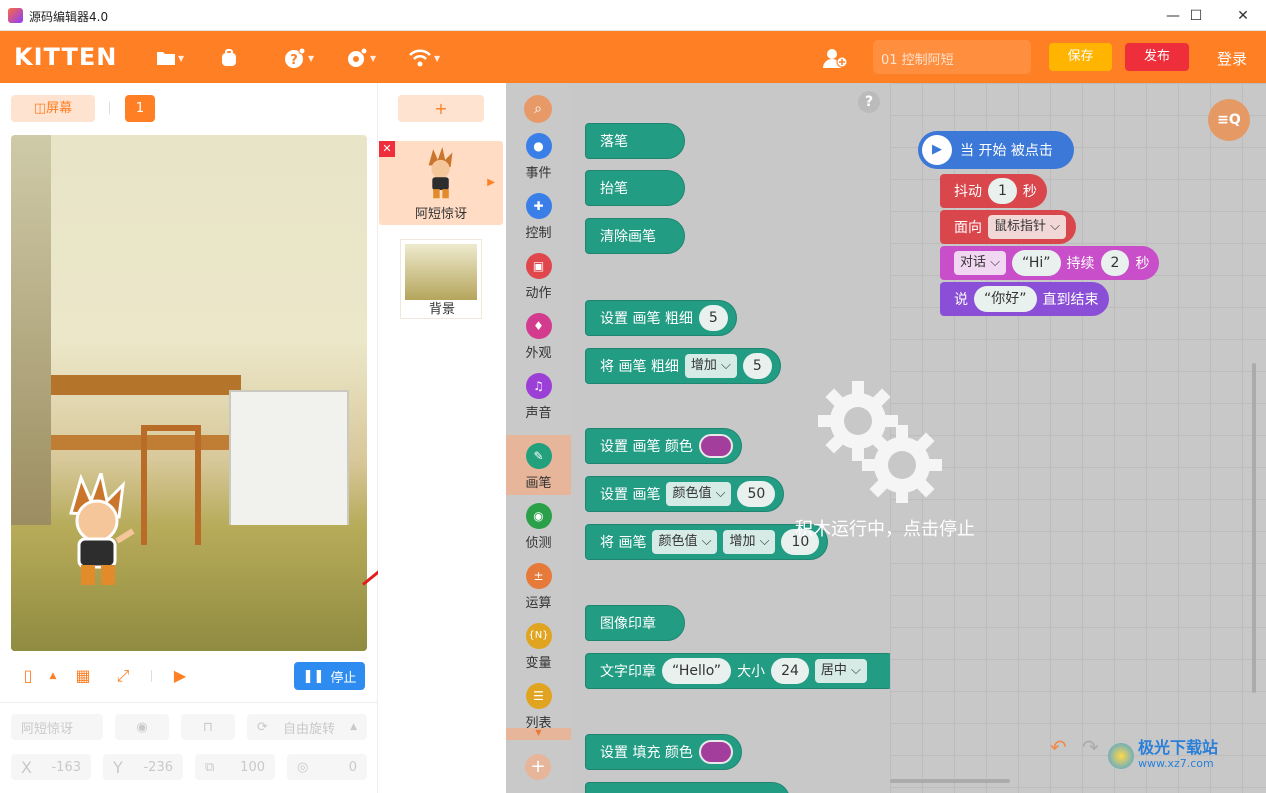  Describe the element at coordinates (1080, 57) in the screenshot. I see `save-button: 保存` at that location.